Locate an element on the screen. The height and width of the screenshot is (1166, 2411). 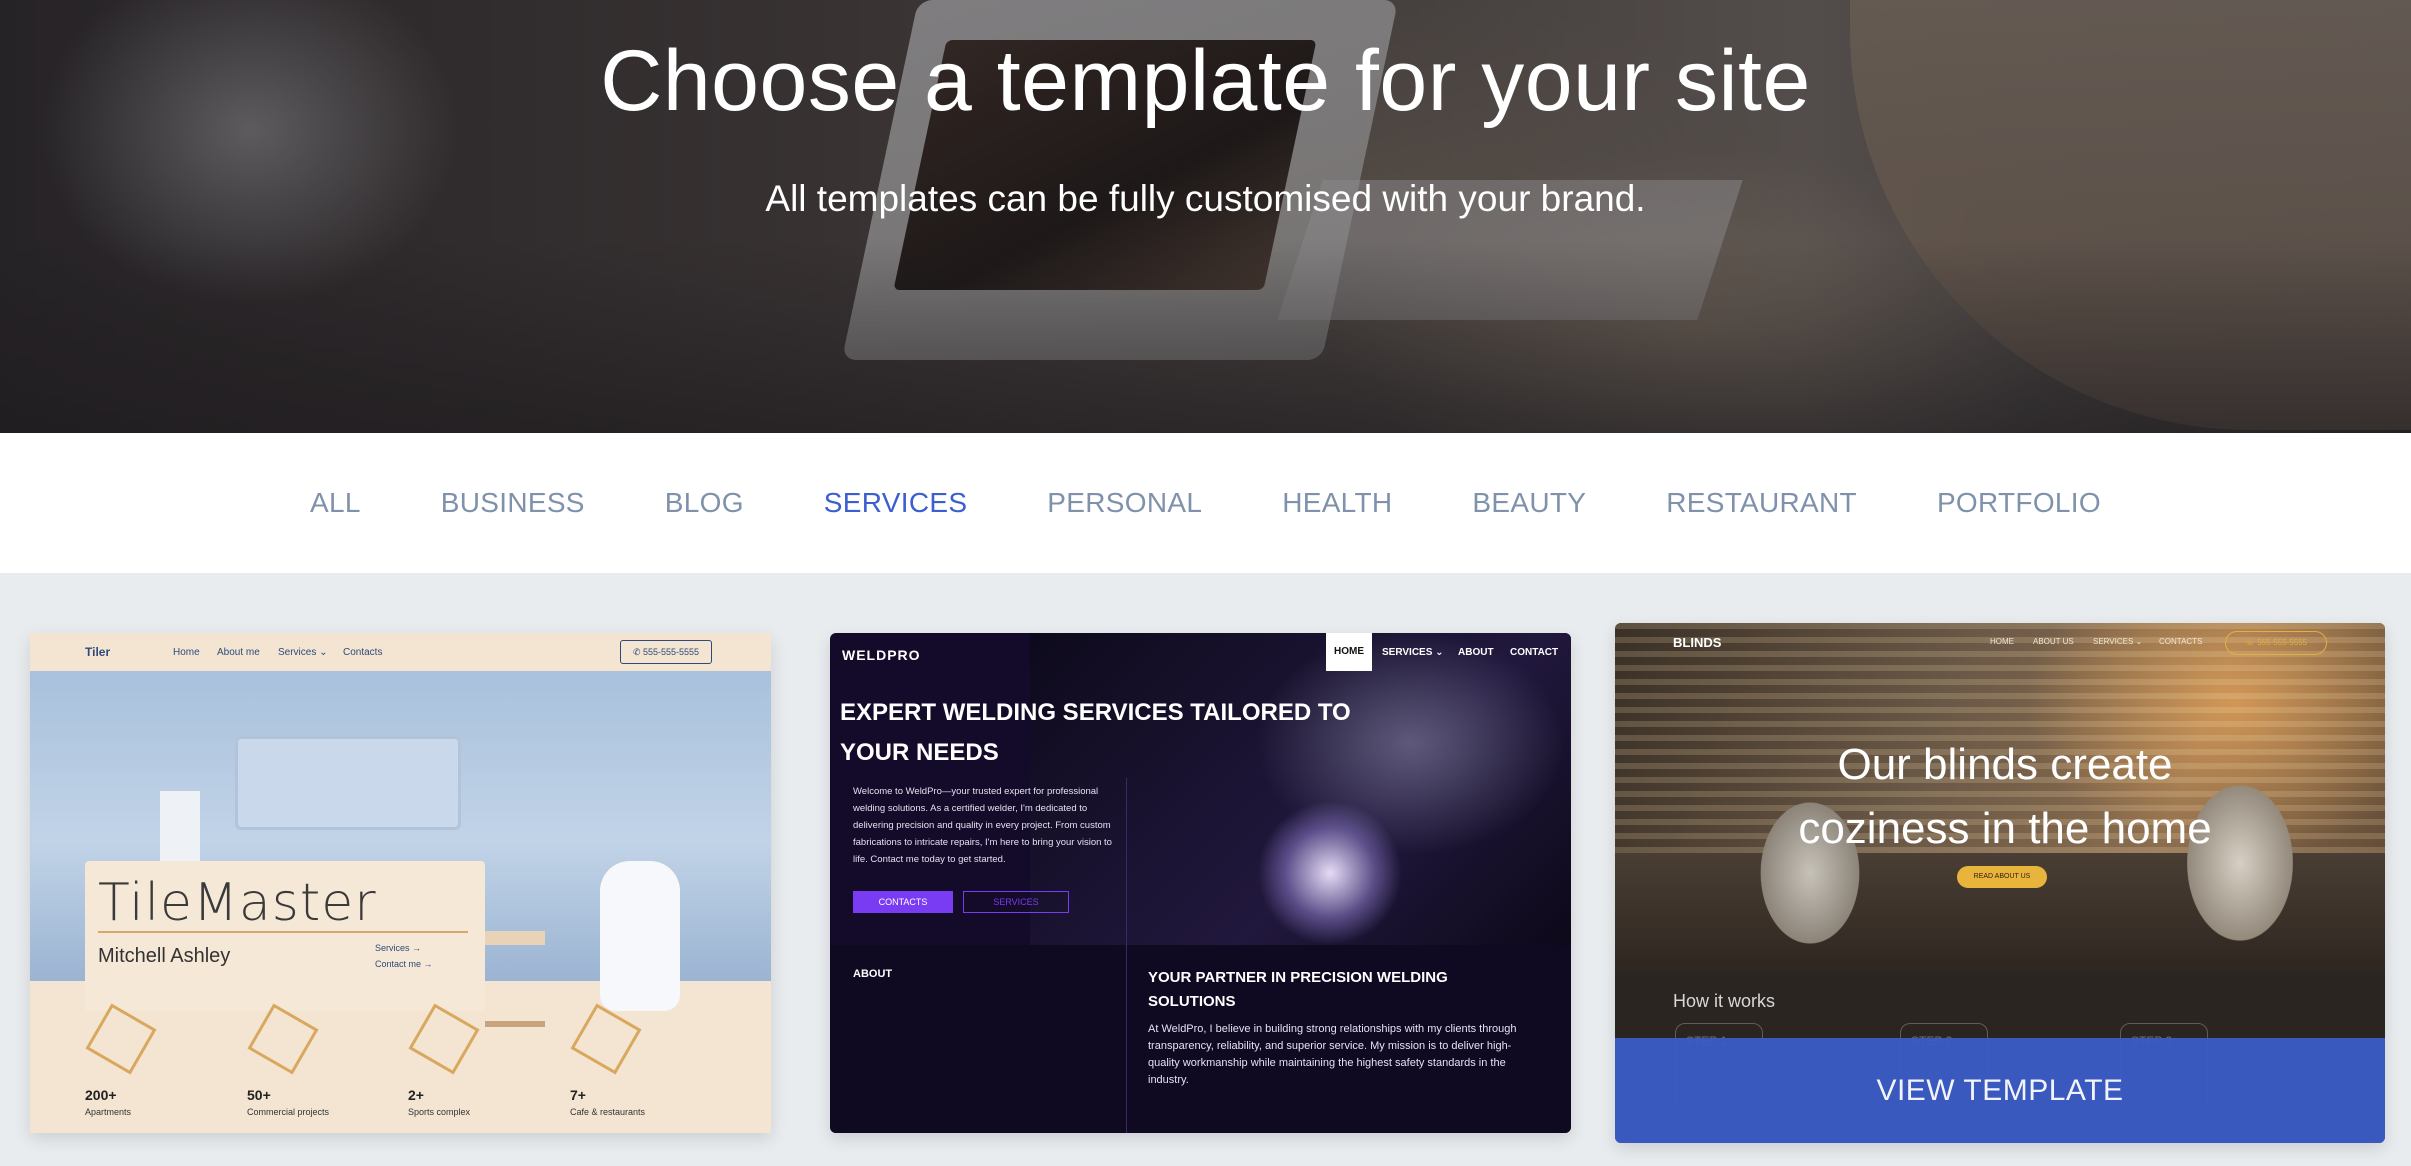
tab-business: BUSINESS is located at coordinates (513, 503).